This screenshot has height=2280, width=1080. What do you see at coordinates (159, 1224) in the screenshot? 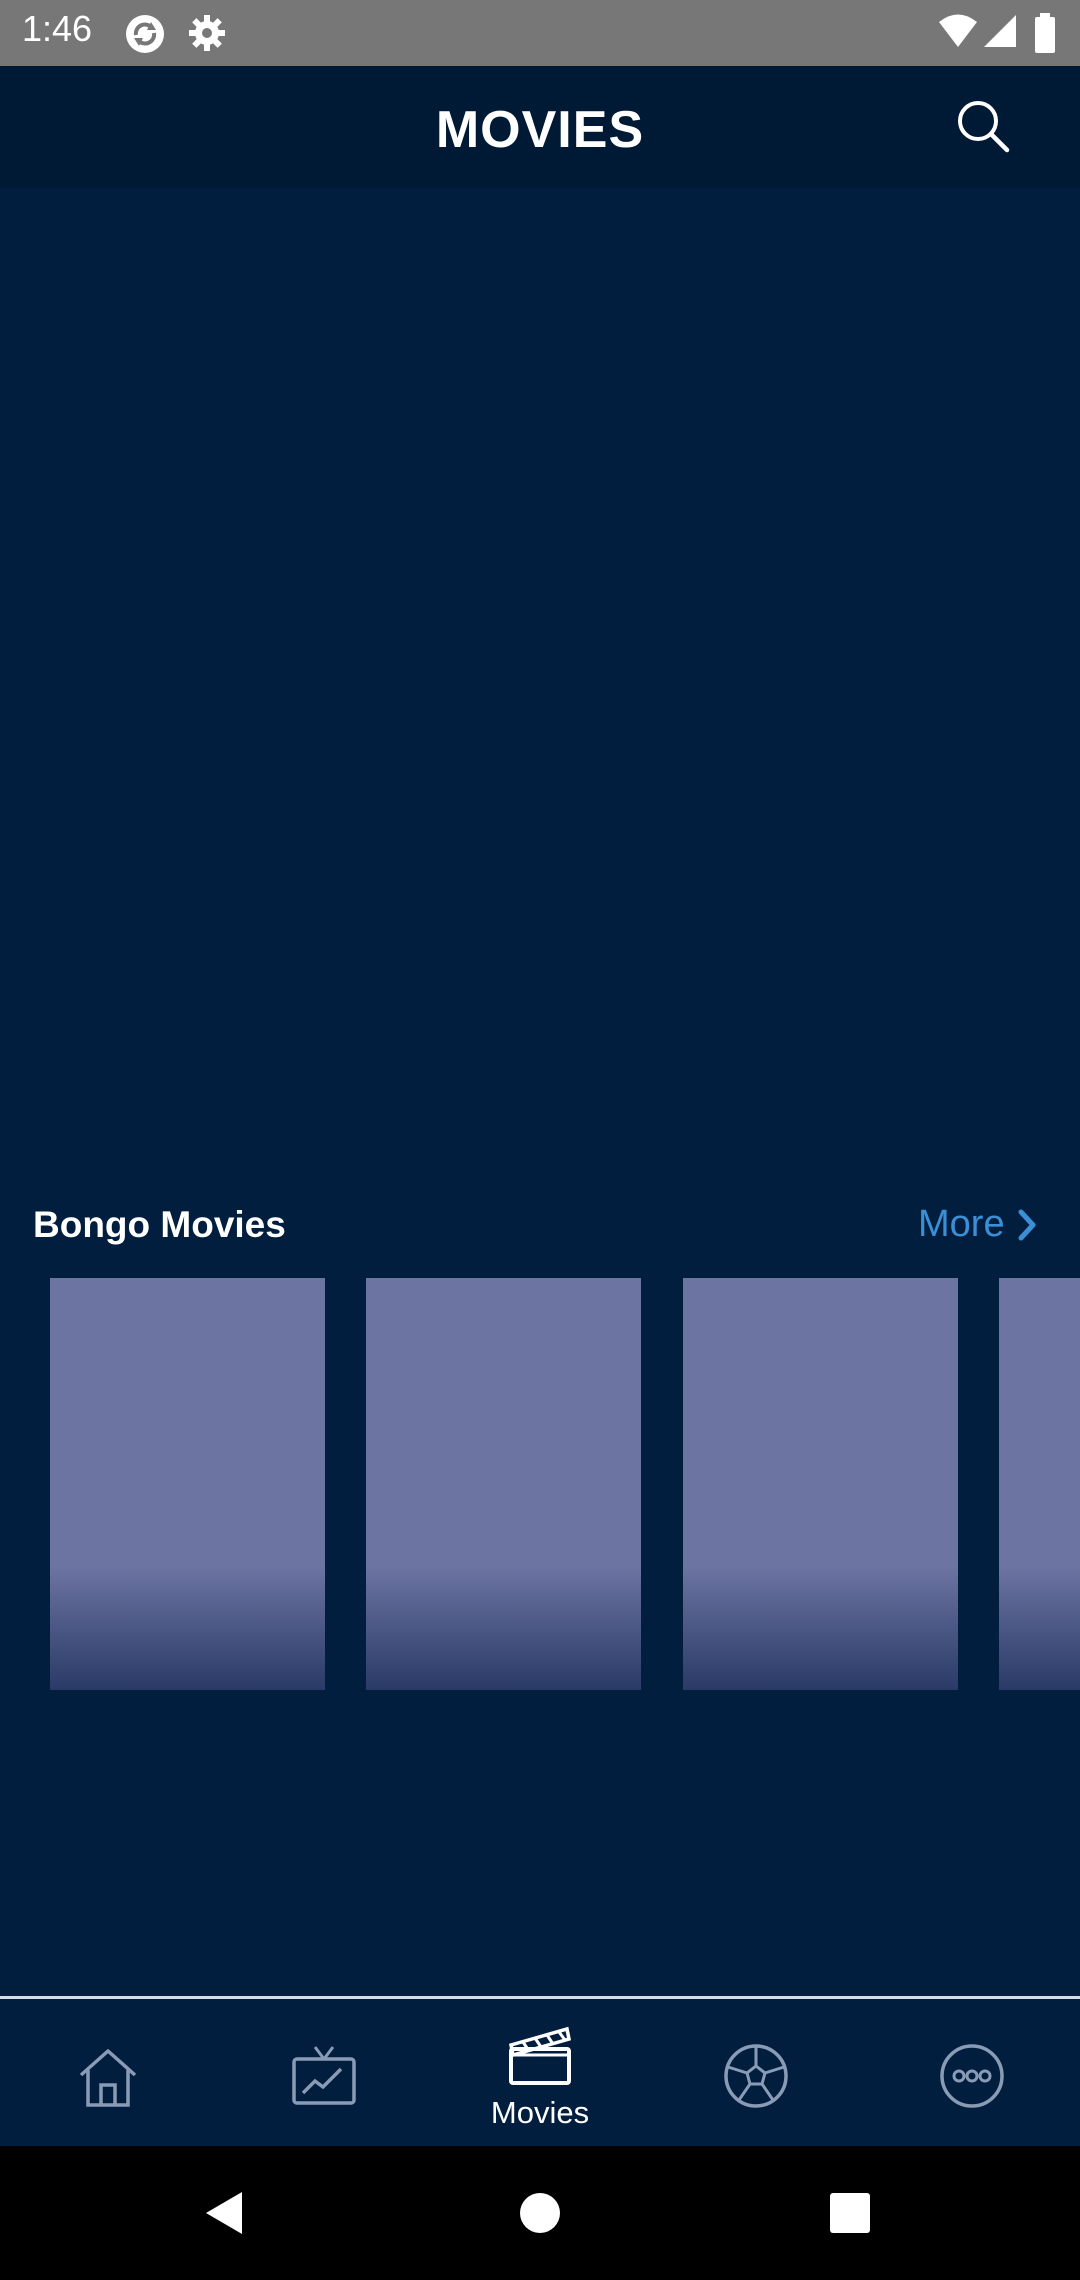
I see `section-title: Bongo Movies` at bounding box center [159, 1224].